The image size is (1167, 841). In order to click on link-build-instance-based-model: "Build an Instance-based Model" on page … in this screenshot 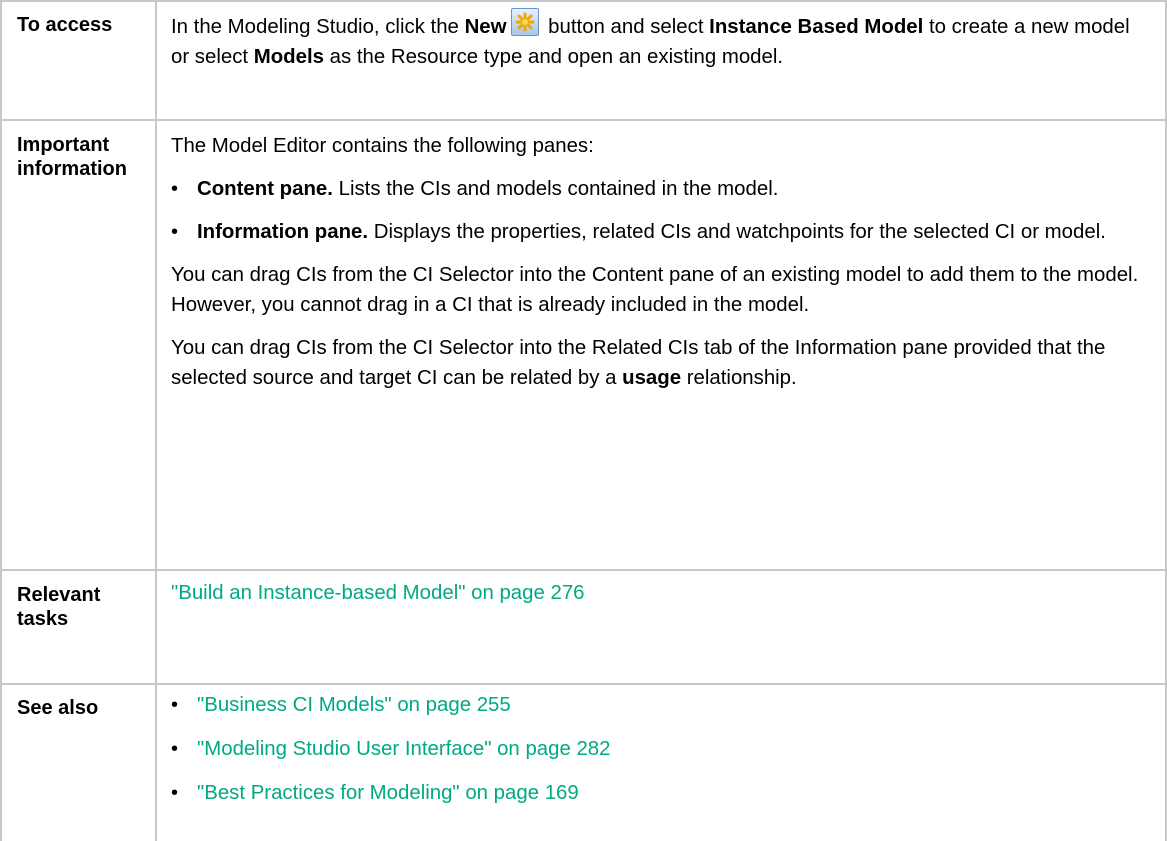, I will do `click(378, 593)`.